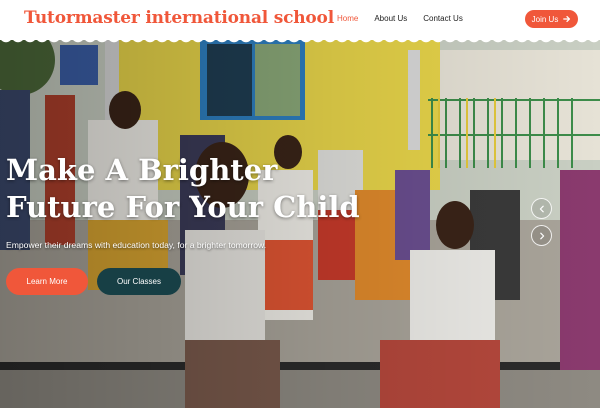  Describe the element at coordinates (567, 19) in the screenshot. I see `arrow-right-icon` at that location.